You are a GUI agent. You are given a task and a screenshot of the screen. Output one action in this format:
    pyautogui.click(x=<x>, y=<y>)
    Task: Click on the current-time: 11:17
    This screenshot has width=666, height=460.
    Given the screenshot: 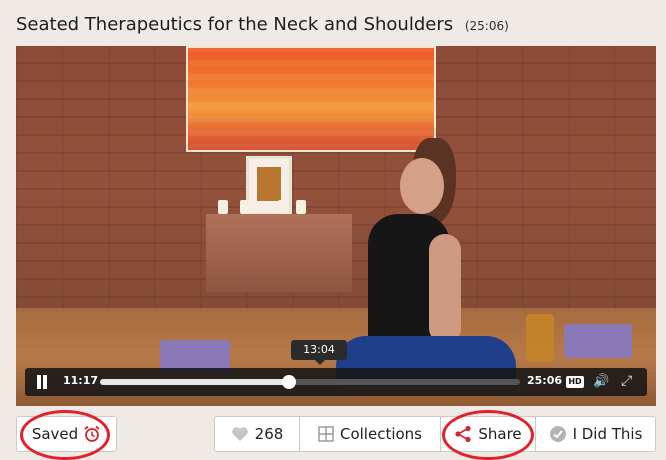 What is the action you would take?
    pyautogui.click(x=81, y=380)
    